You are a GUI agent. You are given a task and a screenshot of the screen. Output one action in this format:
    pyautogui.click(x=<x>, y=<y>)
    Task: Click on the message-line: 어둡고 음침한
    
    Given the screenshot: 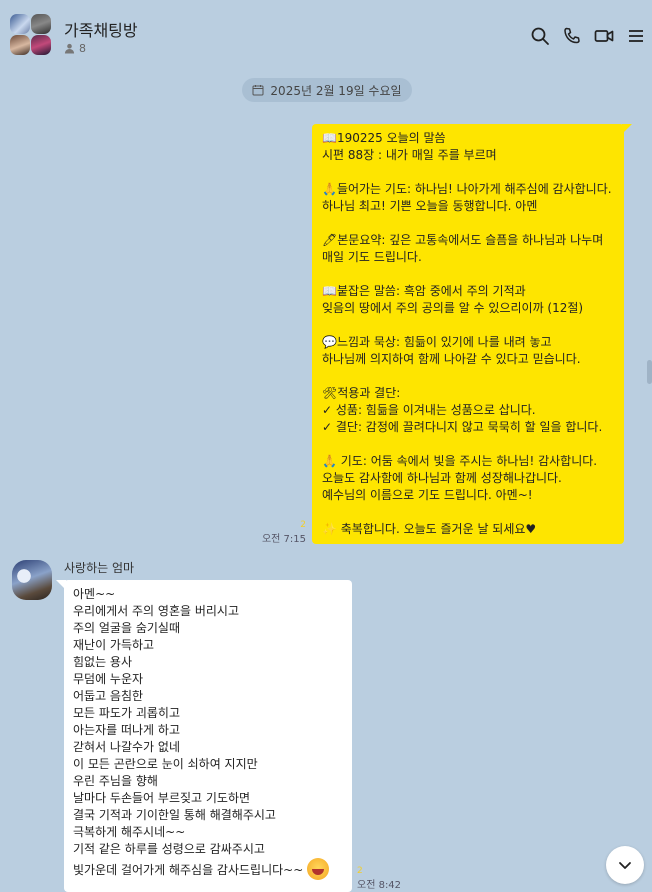 What is the action you would take?
    pyautogui.click(x=108, y=696)
    